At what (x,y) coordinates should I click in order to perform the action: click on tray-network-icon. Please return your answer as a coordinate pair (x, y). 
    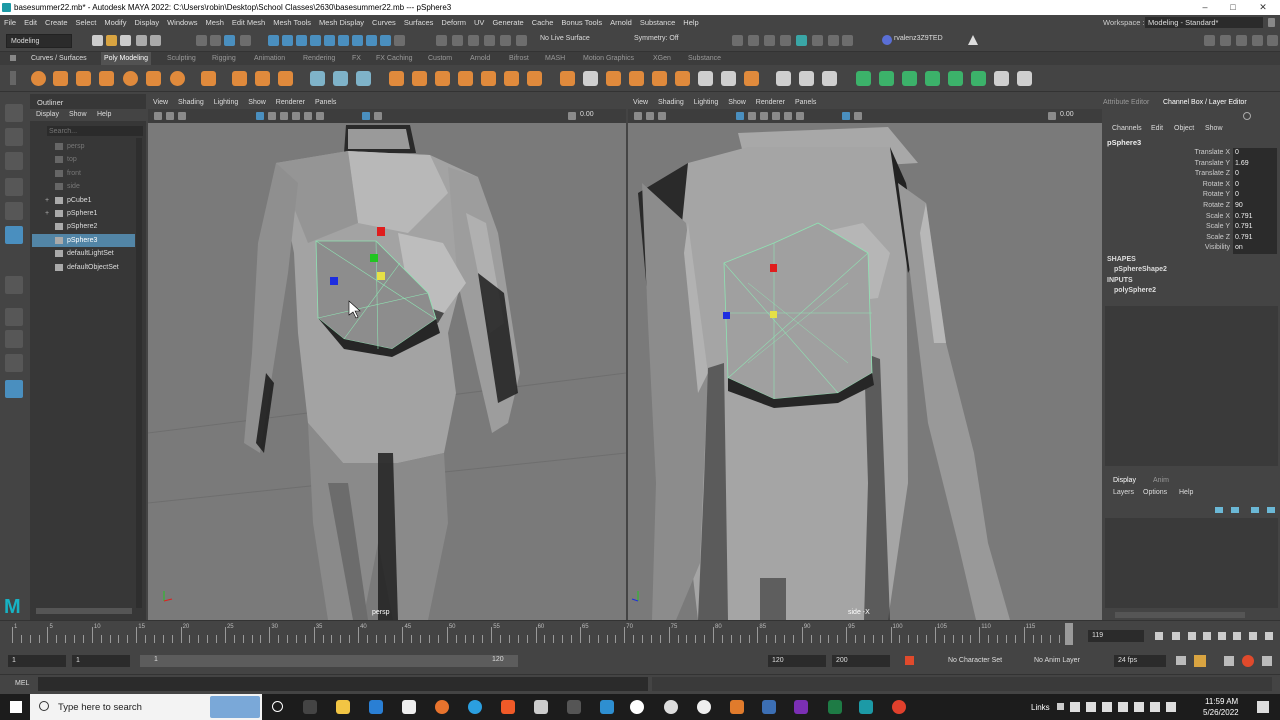
    Looking at the image, I should click on (1091, 707).